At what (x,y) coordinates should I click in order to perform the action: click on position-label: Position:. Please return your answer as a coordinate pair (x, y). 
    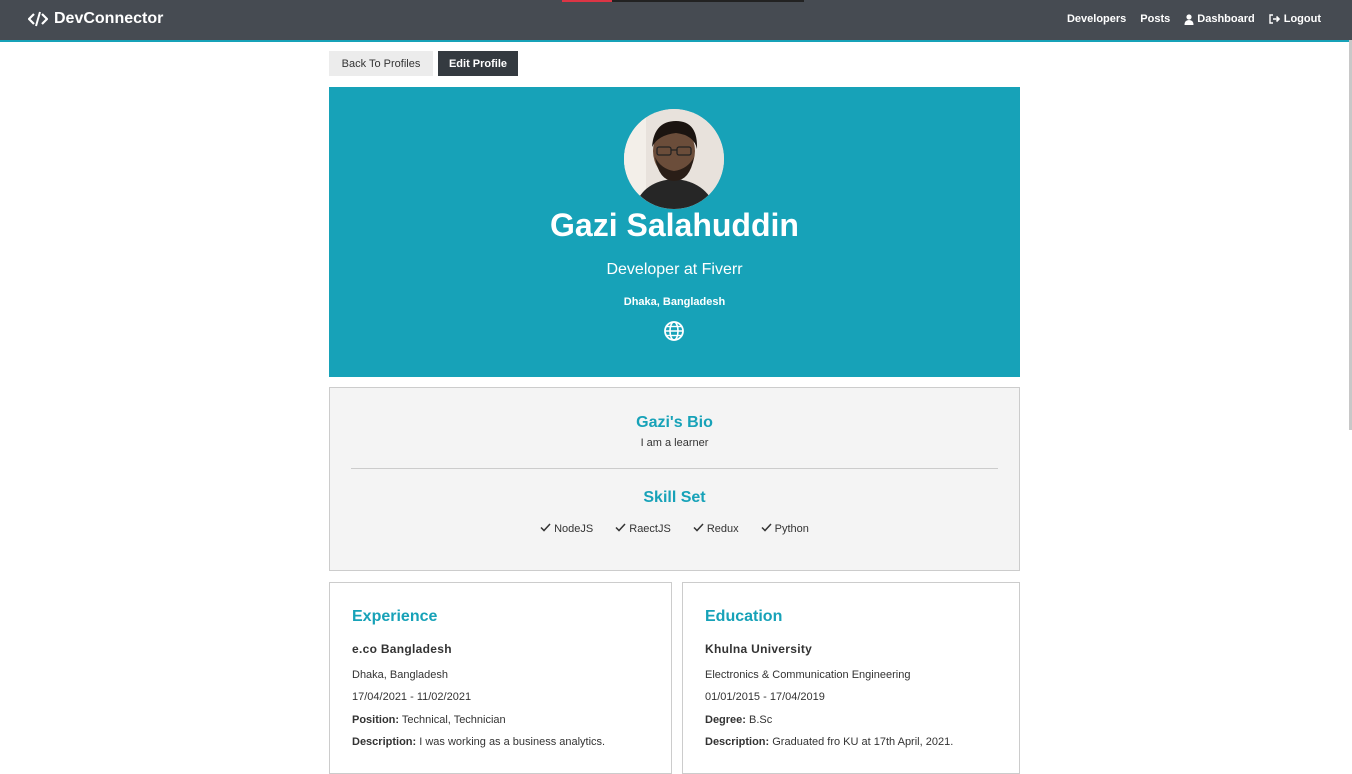
    Looking at the image, I should click on (376, 720).